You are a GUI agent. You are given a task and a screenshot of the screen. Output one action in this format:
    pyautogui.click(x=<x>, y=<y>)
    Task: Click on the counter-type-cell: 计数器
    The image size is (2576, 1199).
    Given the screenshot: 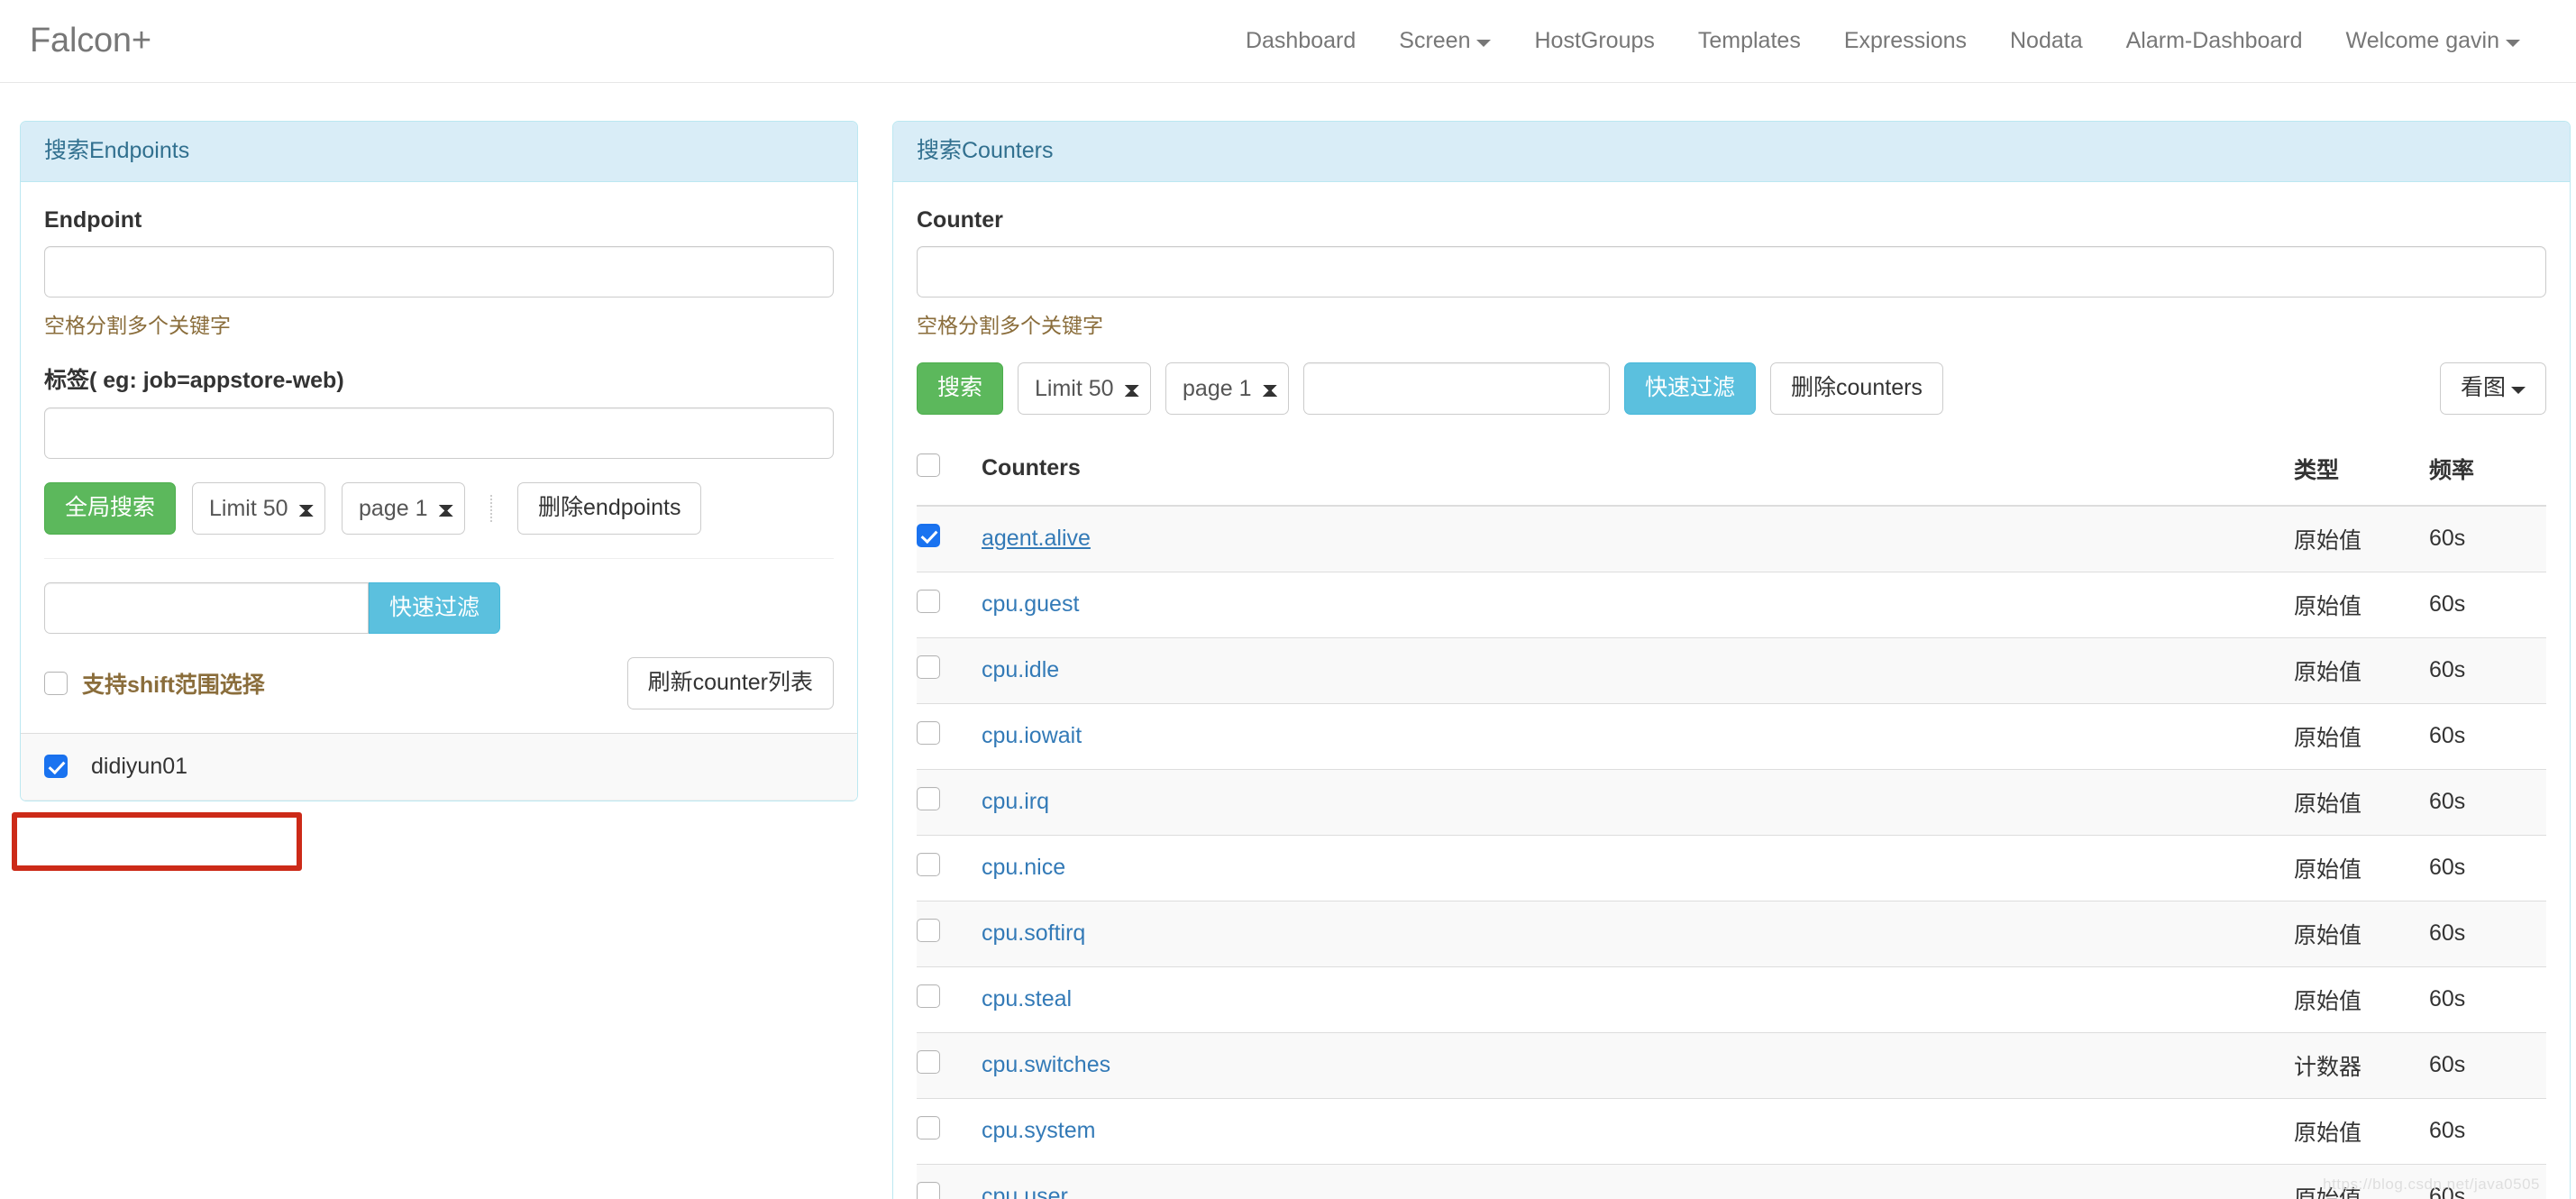 What is the action you would take?
    pyautogui.click(x=2361, y=1064)
    